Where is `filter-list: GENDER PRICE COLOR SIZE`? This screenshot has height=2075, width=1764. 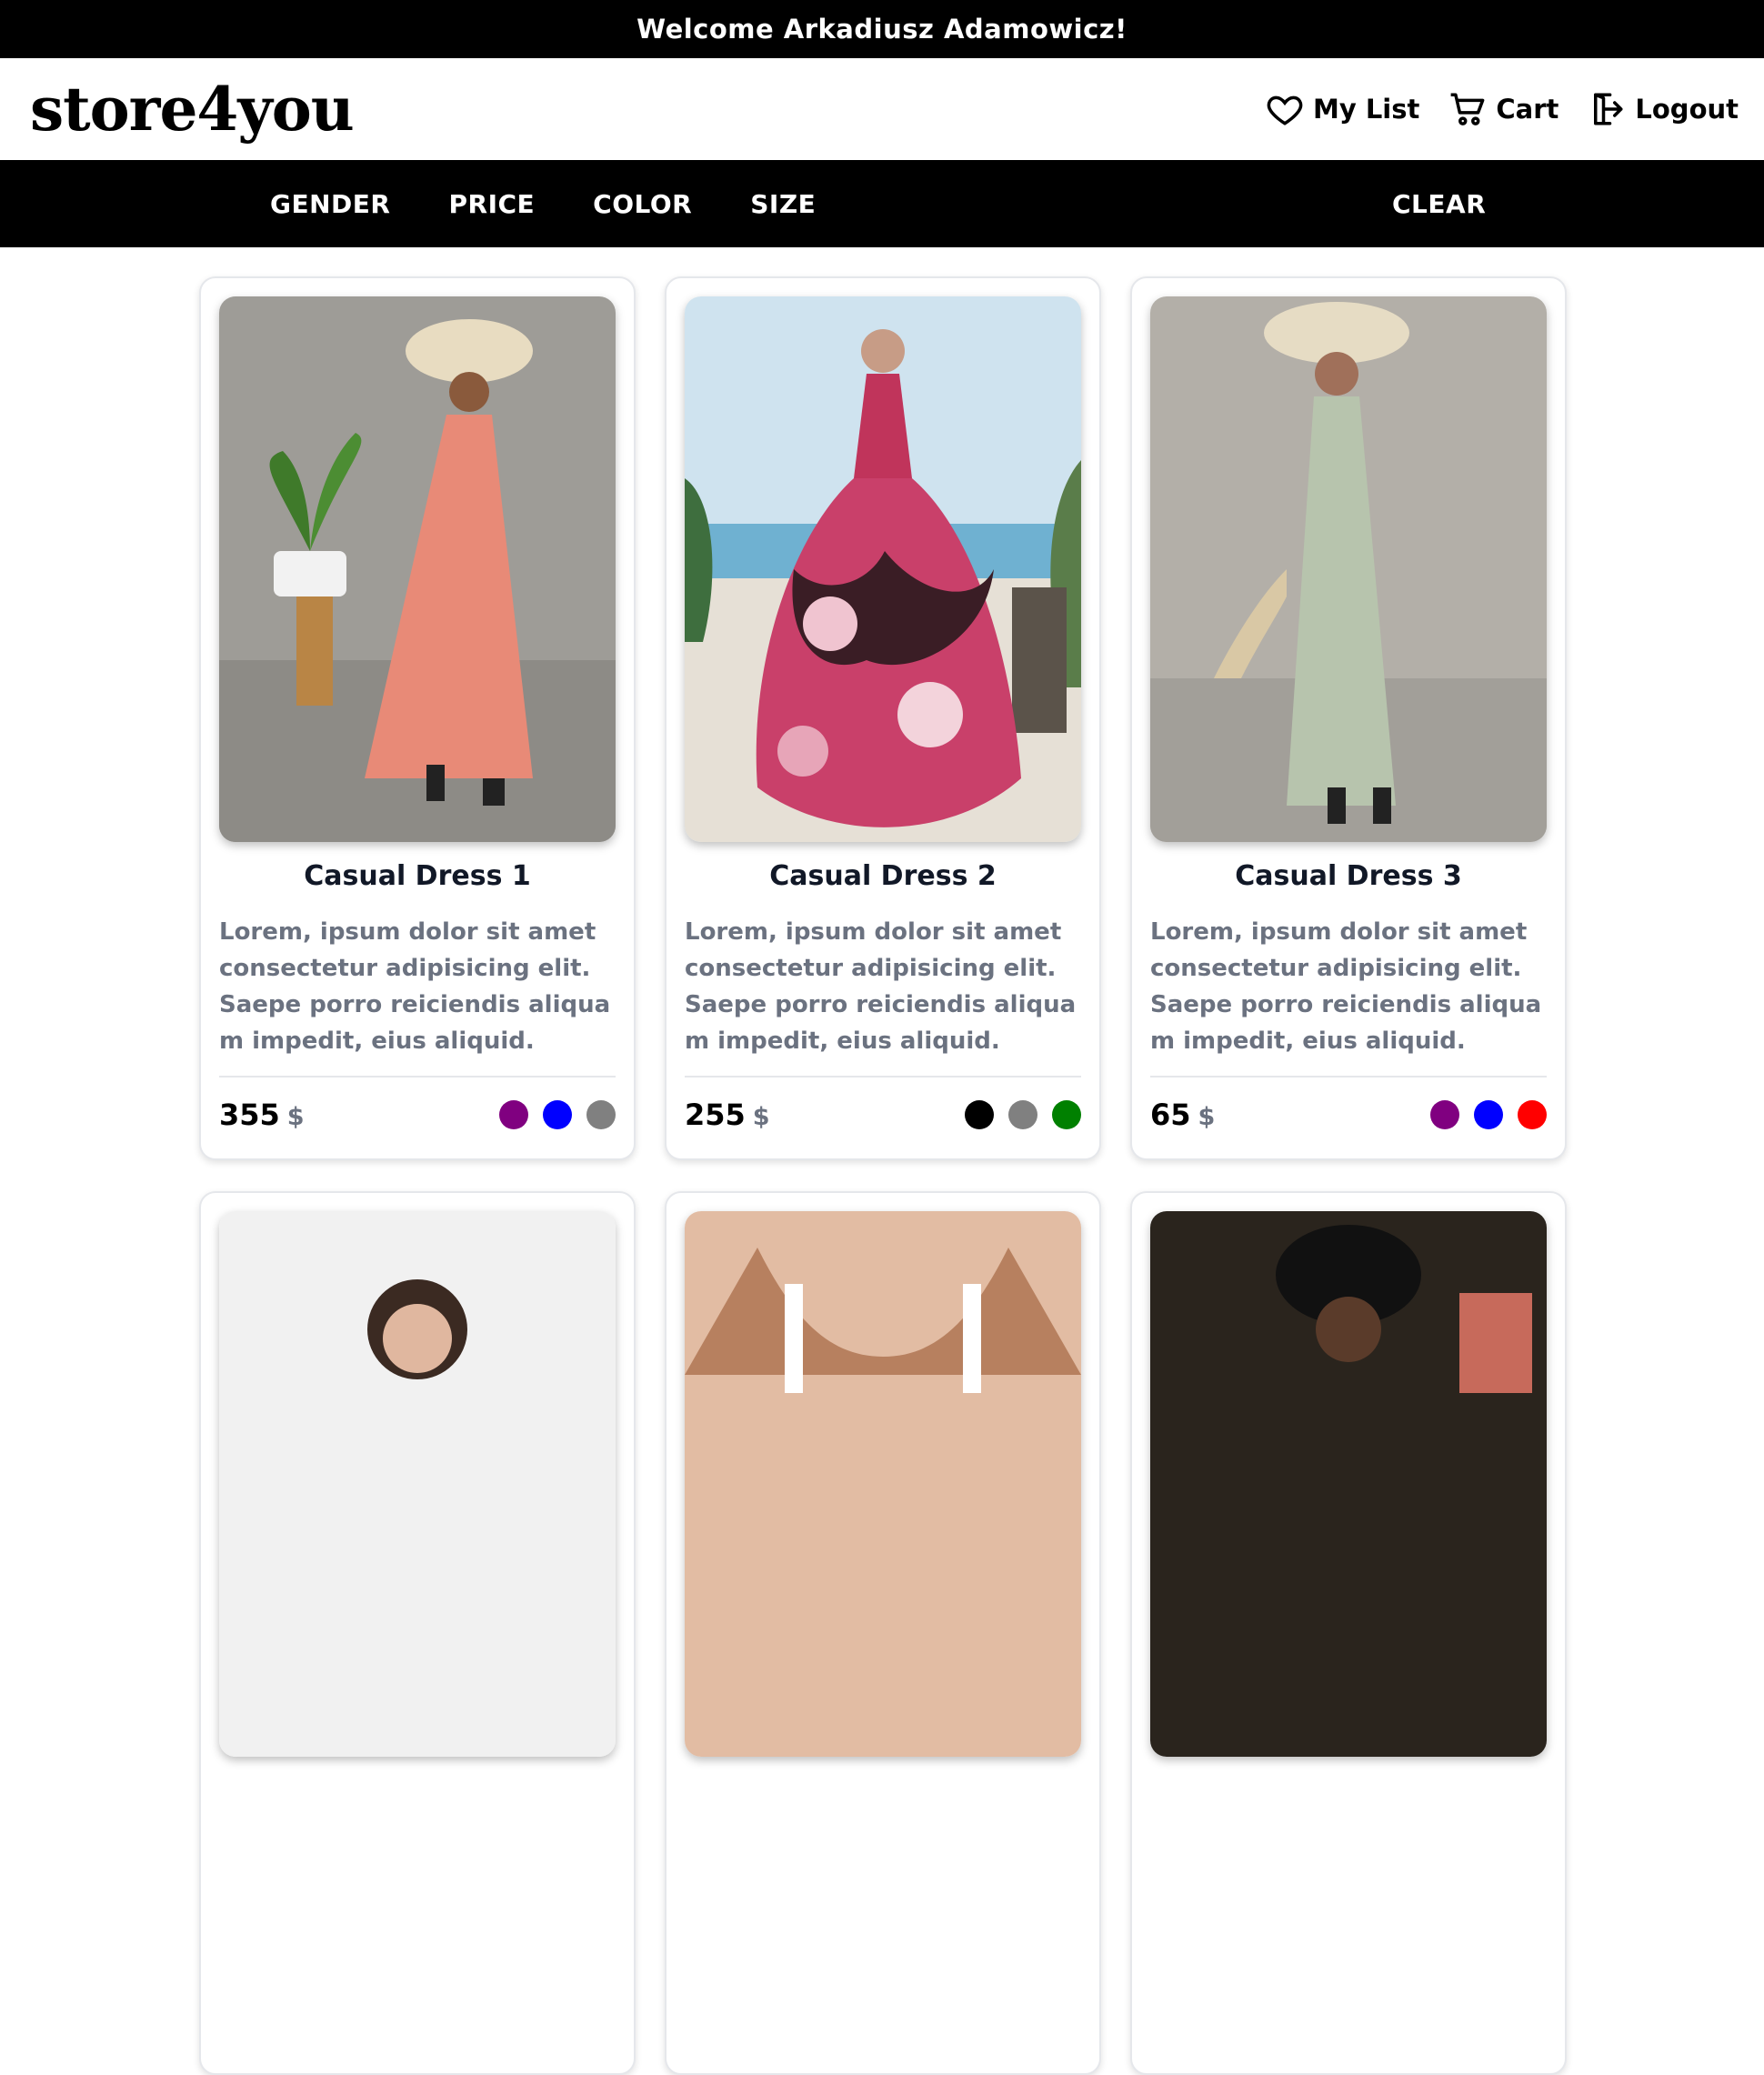
filter-list: GENDER PRICE COLOR SIZE is located at coordinates (543, 204).